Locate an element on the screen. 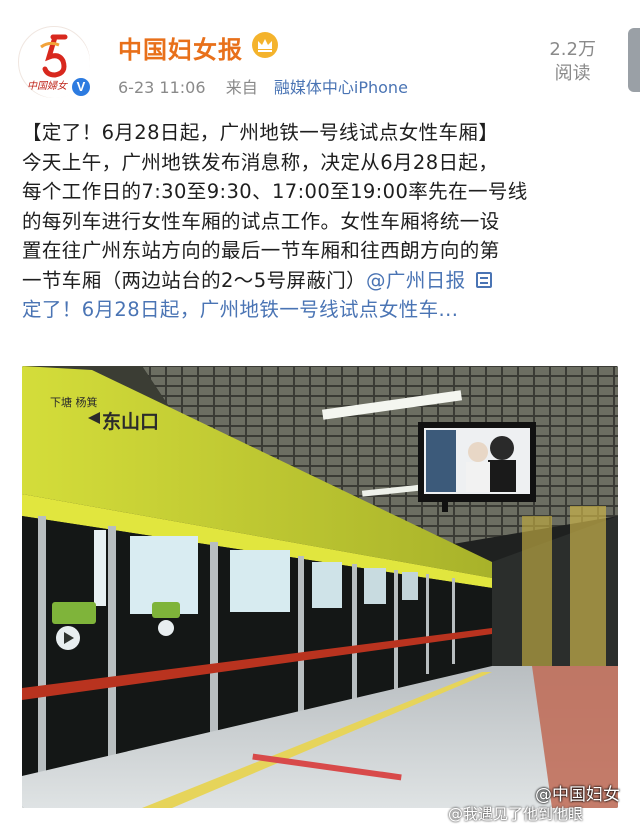 This screenshot has height=827, width=640. content-line: 置在往广州东站方向的最后一节车厢和往西朗方向的第 is located at coordinates (261, 250).